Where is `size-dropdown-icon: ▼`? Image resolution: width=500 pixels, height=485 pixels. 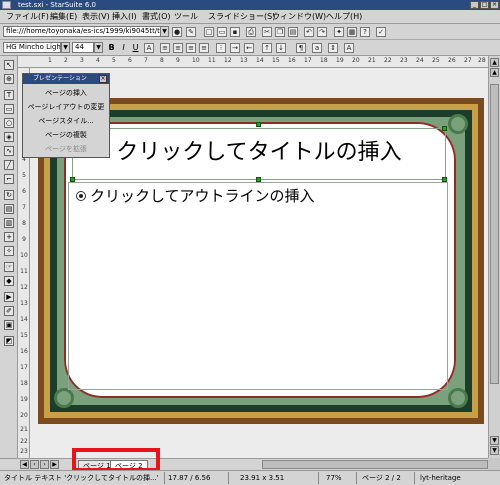
size-dropdown-icon: ▼ is located at coordinates (98, 47).